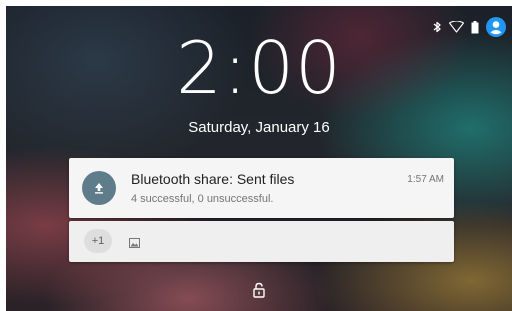 The image size is (512, 311). Describe the element at coordinates (261, 241) in the screenshot. I see `overflow-notifications: +1` at that location.